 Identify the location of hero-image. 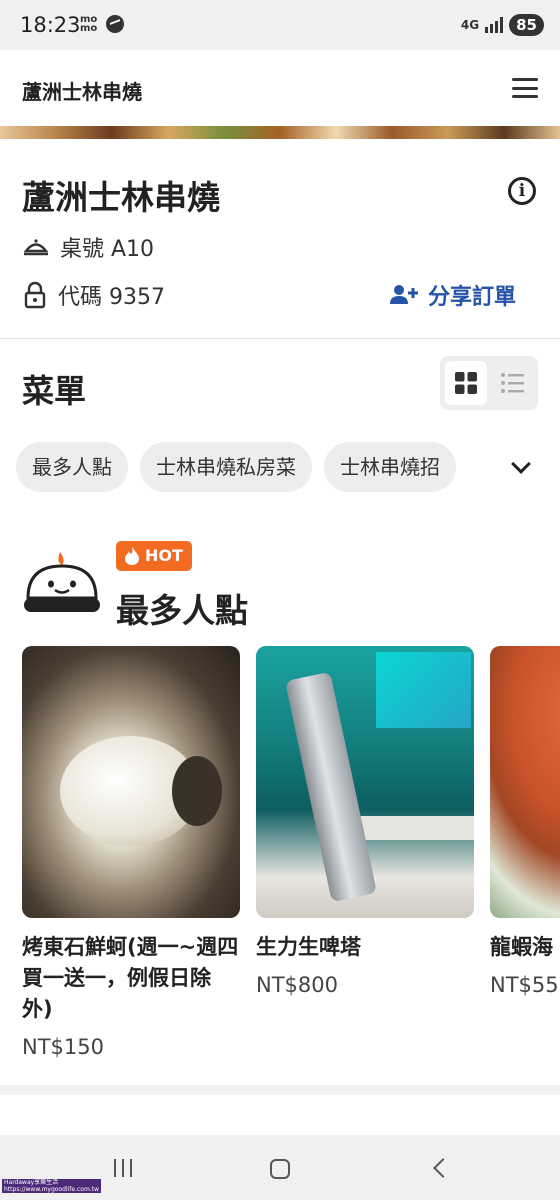
(280, 132).